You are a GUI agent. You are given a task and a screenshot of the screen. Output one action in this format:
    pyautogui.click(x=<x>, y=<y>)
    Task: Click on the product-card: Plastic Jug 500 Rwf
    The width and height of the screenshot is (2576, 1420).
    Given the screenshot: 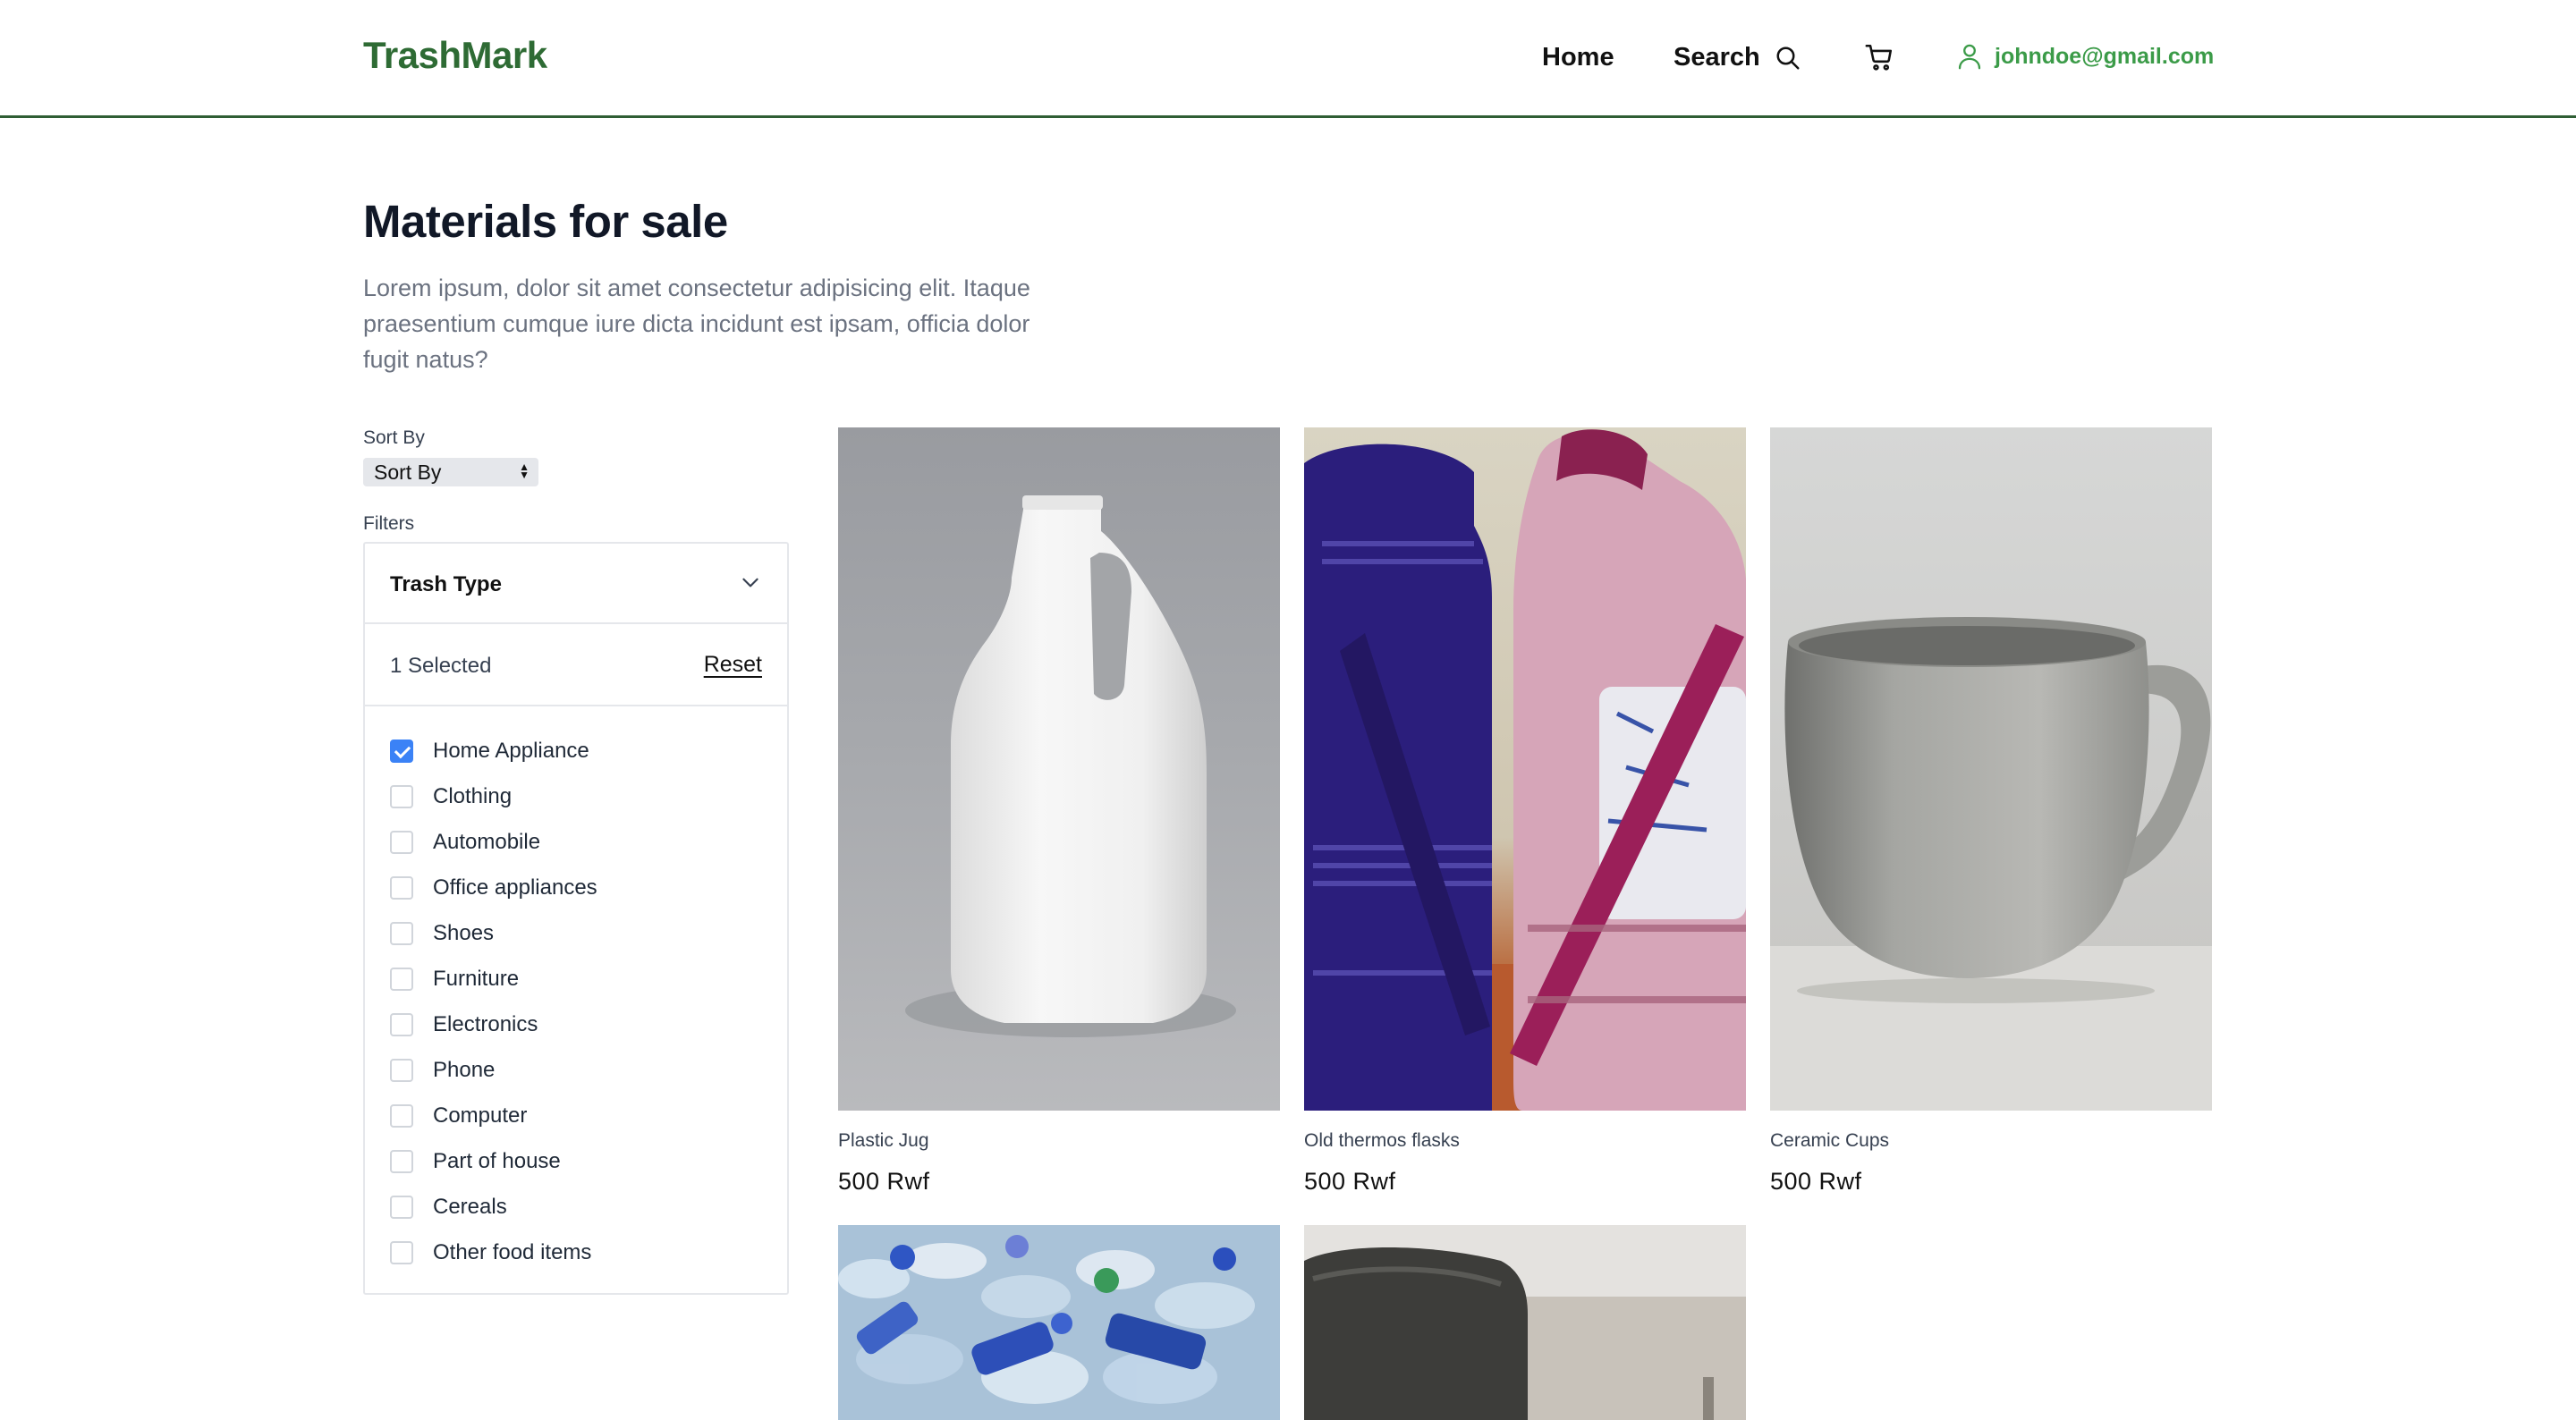 What is the action you would take?
    pyautogui.click(x=1059, y=812)
    